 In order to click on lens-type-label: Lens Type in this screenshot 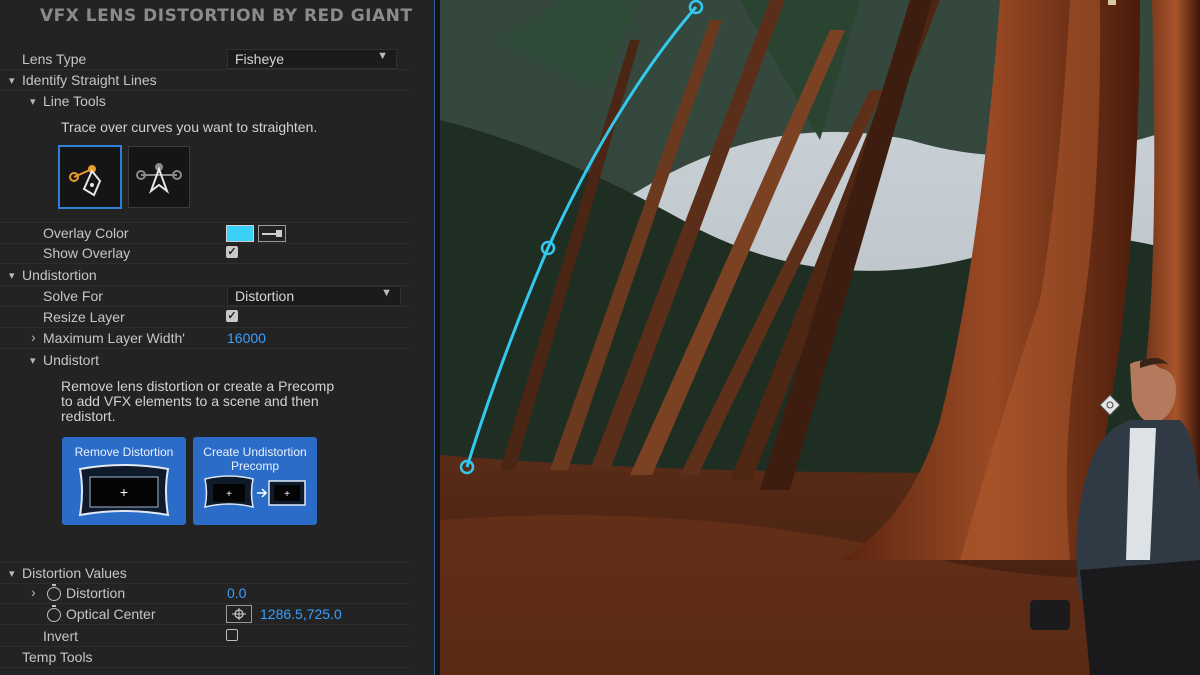, I will do `click(54, 59)`.